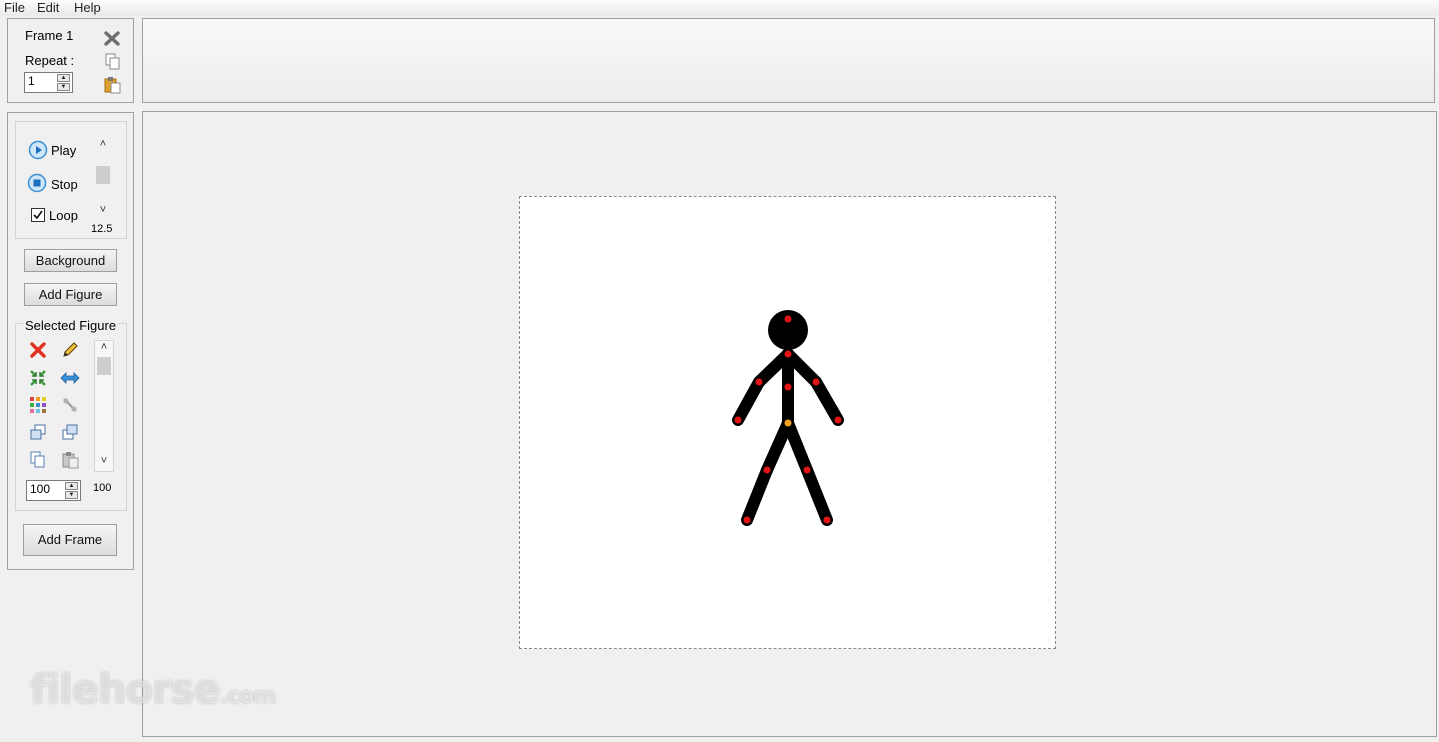  I want to click on edit-figure-icon, so click(70, 350).